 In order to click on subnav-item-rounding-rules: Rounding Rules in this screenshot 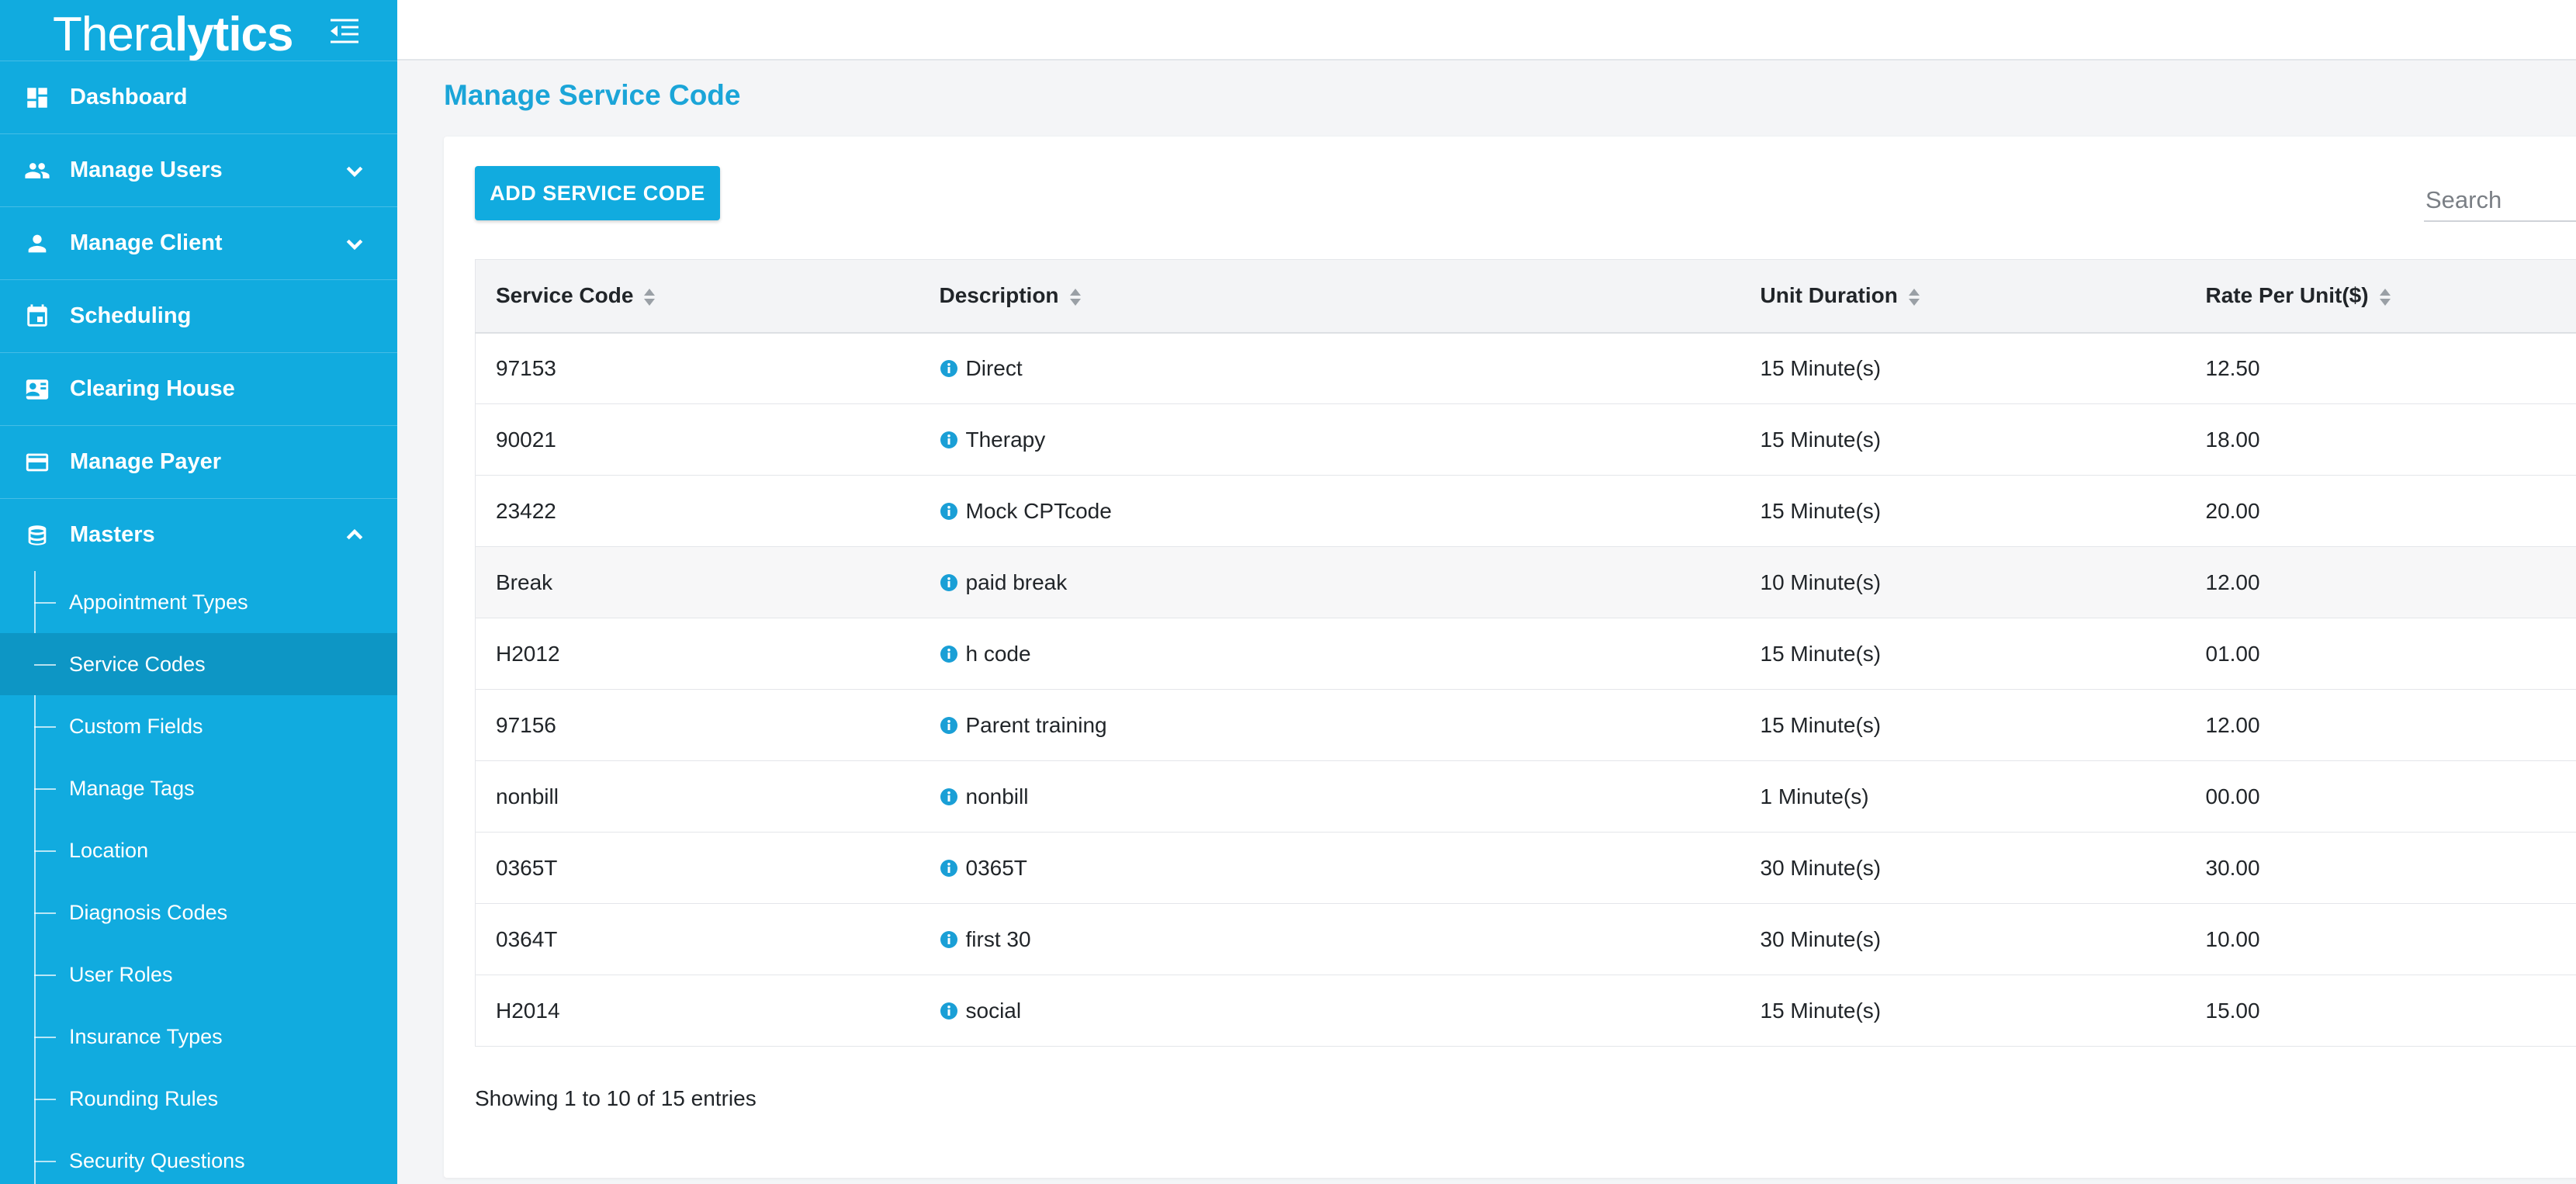, I will do `click(198, 1099)`.